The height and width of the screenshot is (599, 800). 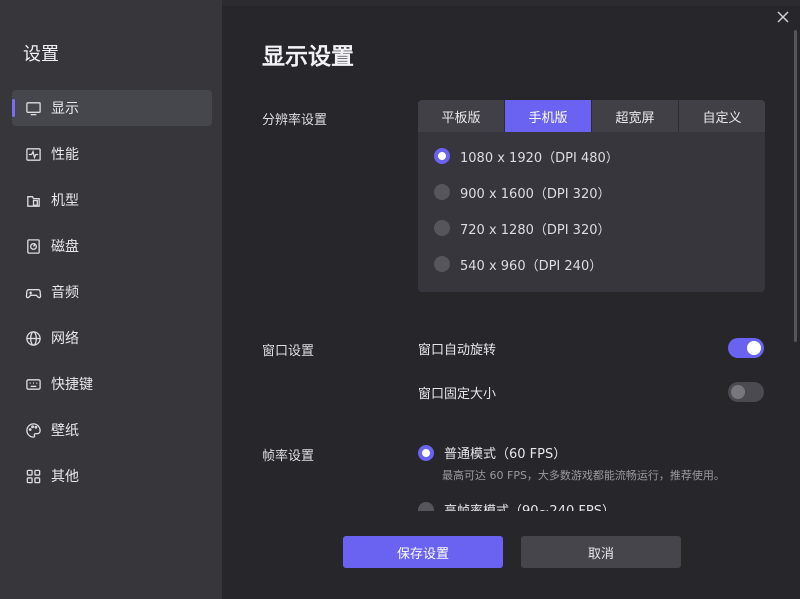 I want to click on sidebar-item-model: 机型, so click(x=112, y=200).